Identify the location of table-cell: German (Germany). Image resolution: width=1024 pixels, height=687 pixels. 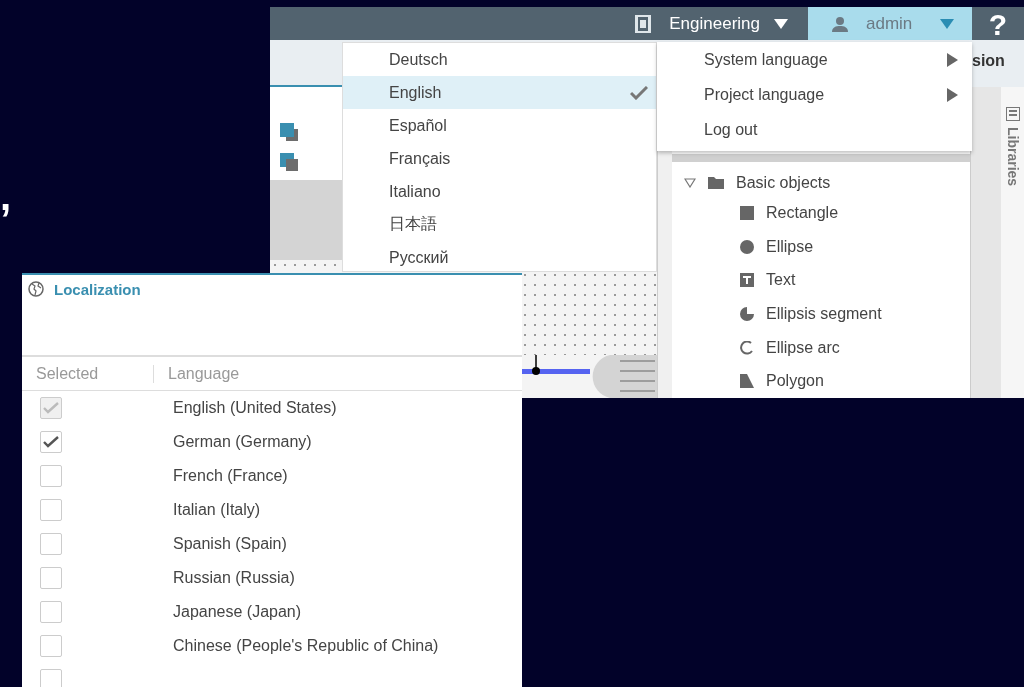
(242, 442).